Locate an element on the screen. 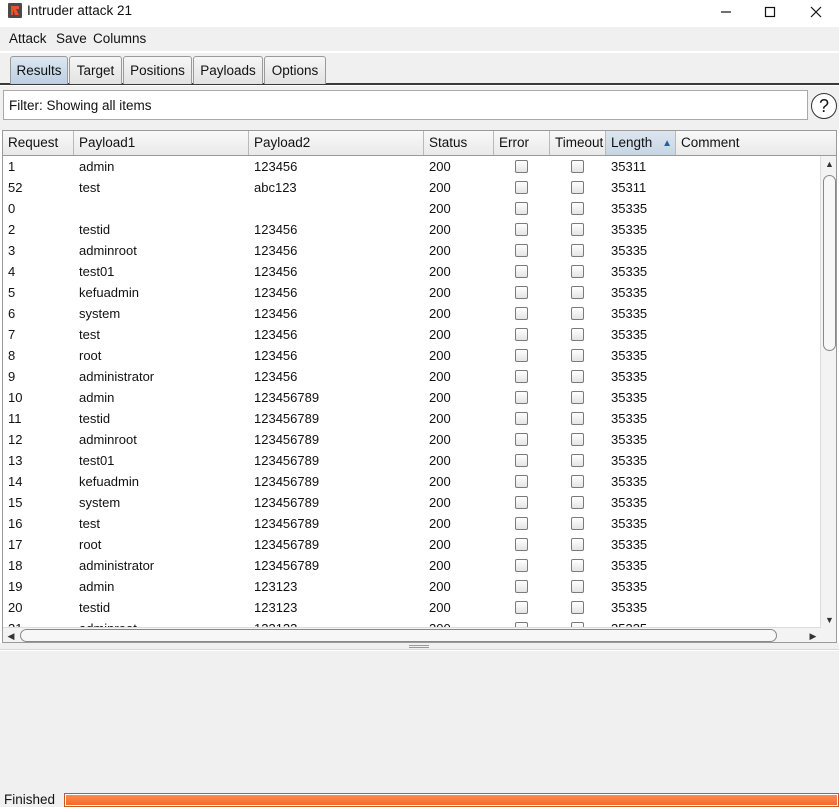  split-pane-divider is located at coordinates (419, 646).